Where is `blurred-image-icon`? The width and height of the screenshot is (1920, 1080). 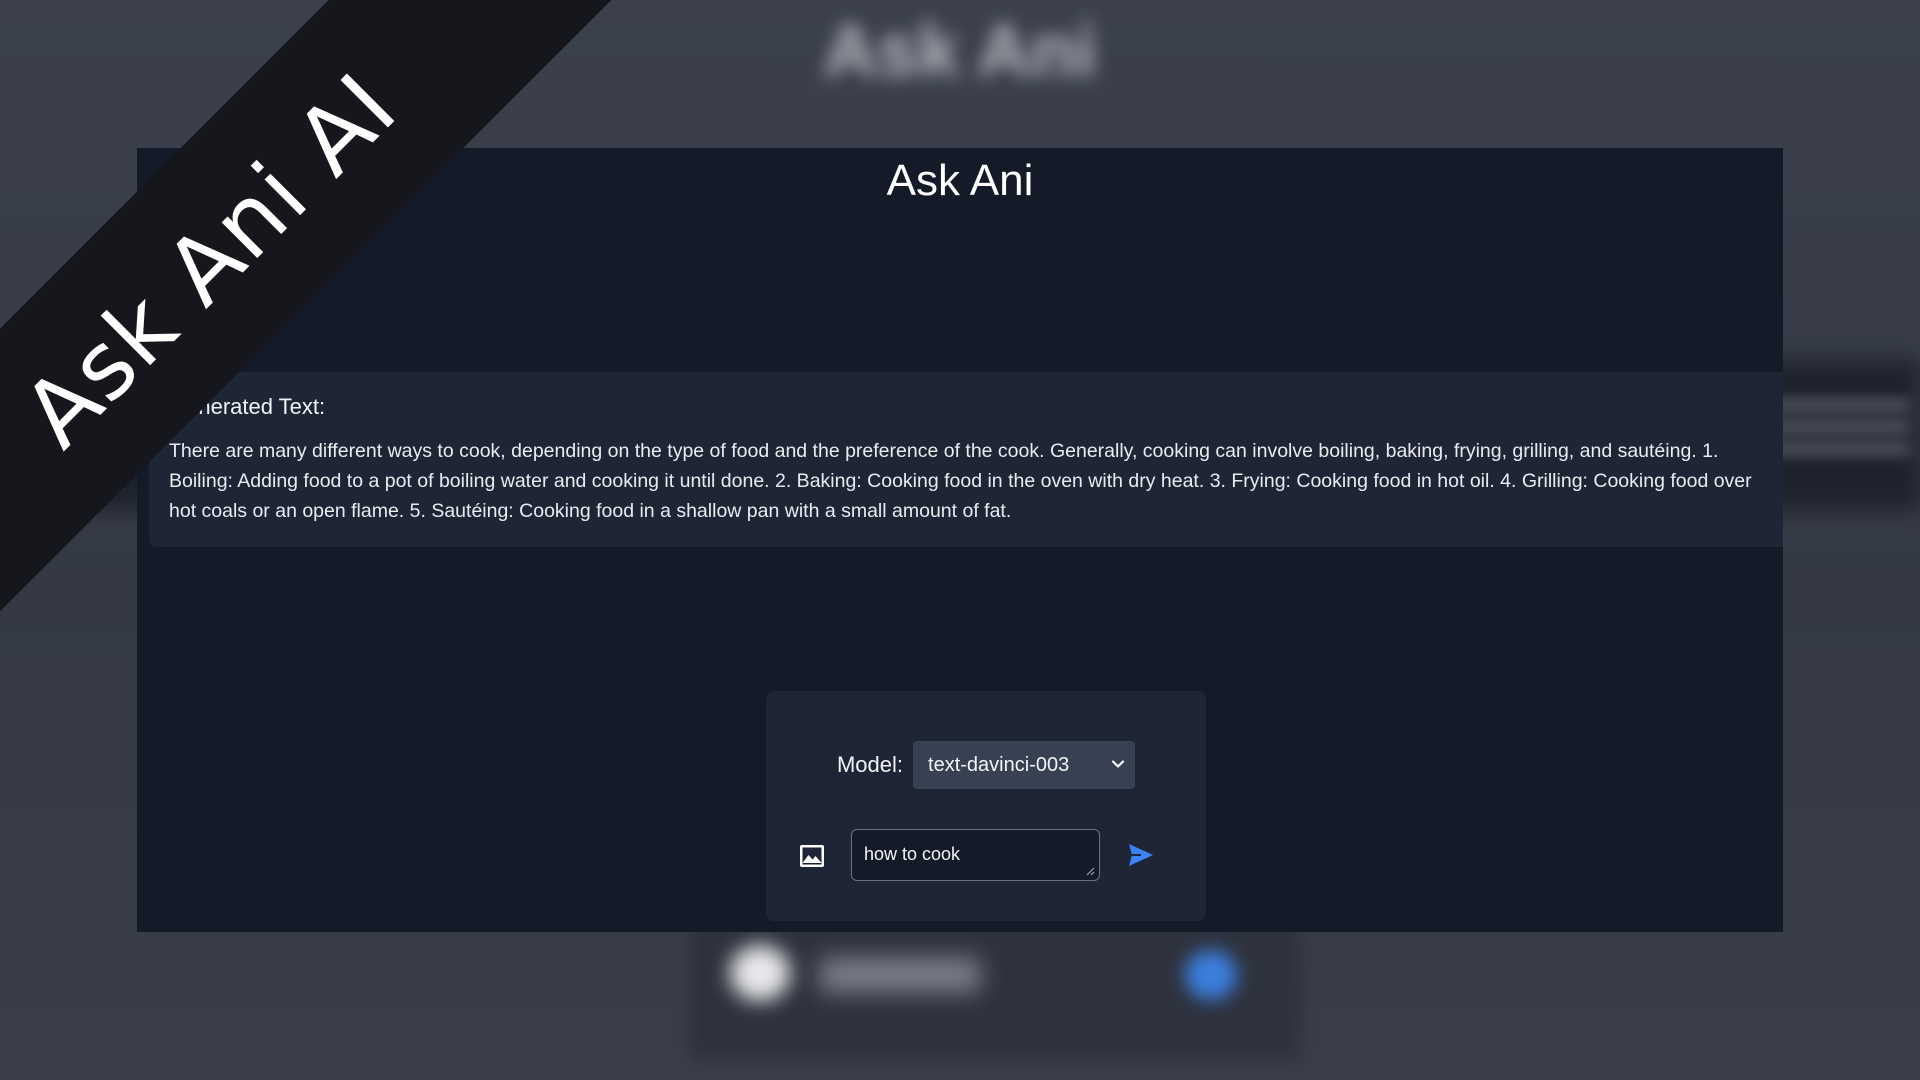 blurred-image-icon is located at coordinates (760, 973).